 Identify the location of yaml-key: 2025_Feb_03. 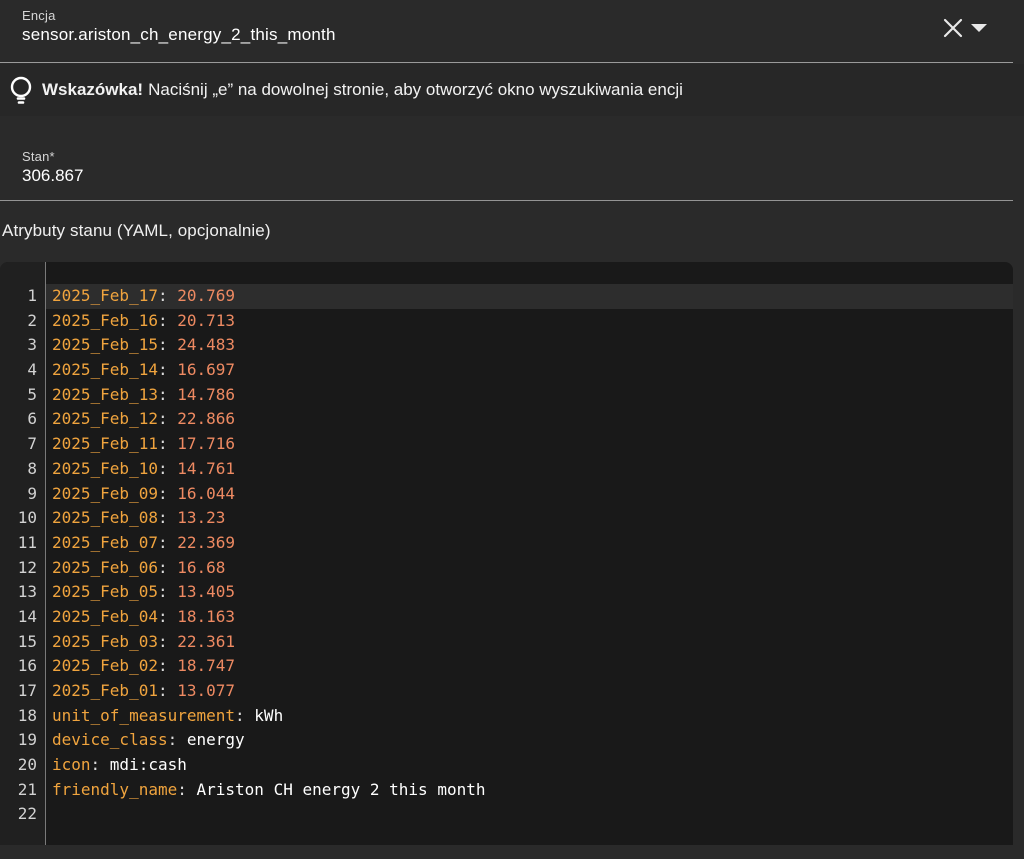
(105, 641).